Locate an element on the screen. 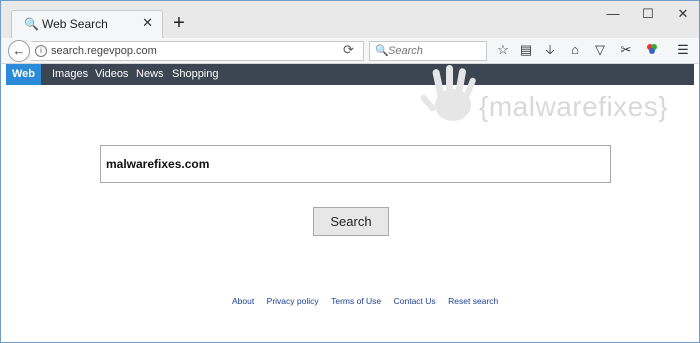  extension-icon is located at coordinates (652, 50).